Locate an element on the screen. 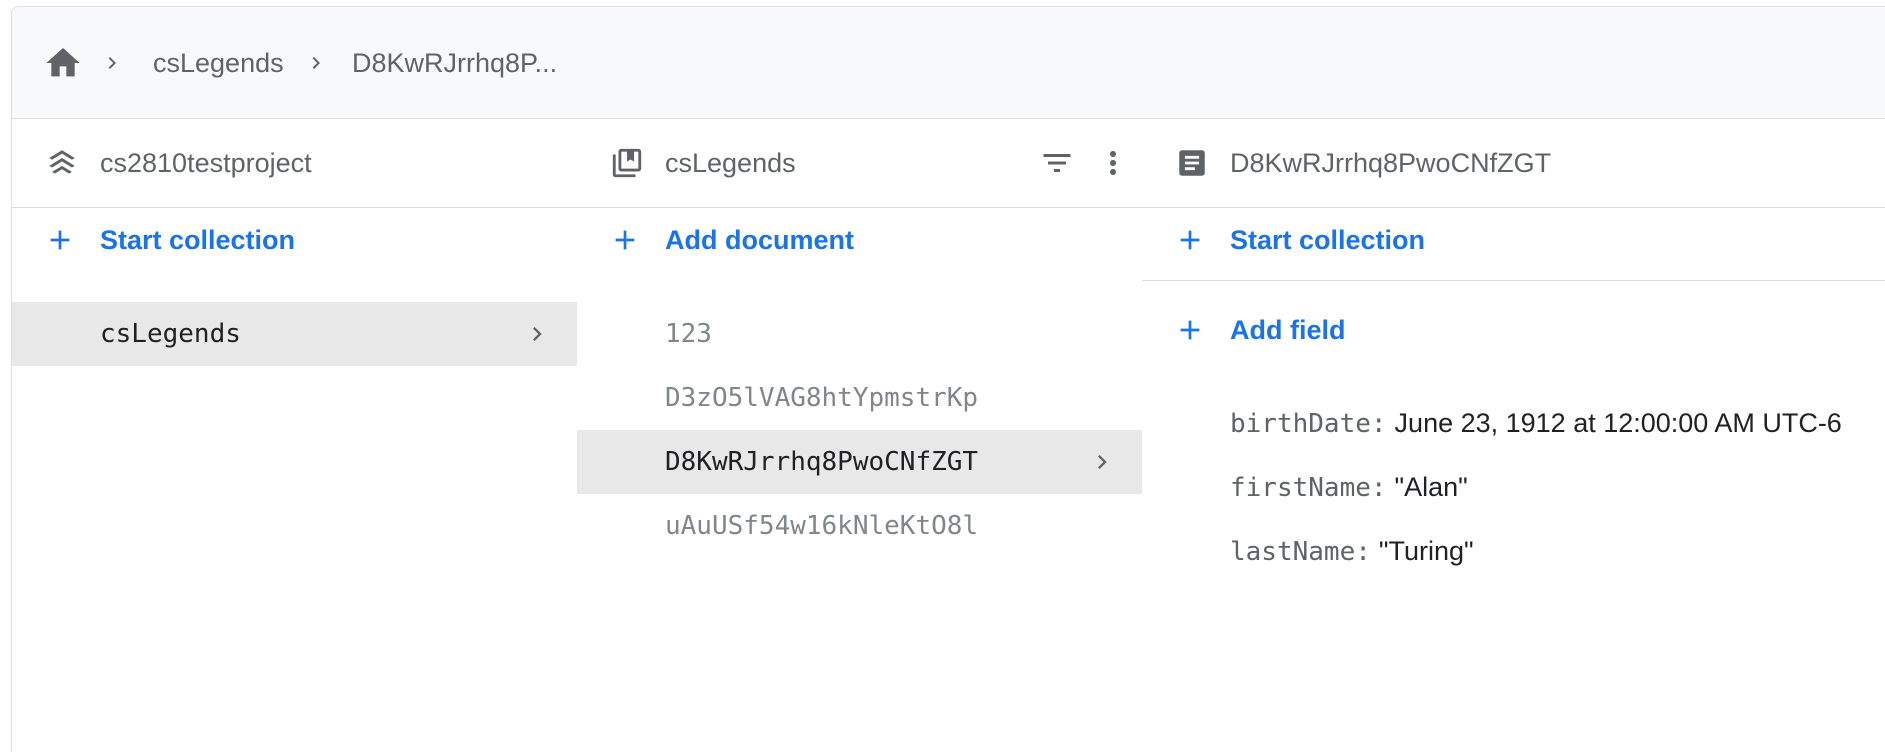  project-panel-header: cs2810testproject is located at coordinates (294, 163).